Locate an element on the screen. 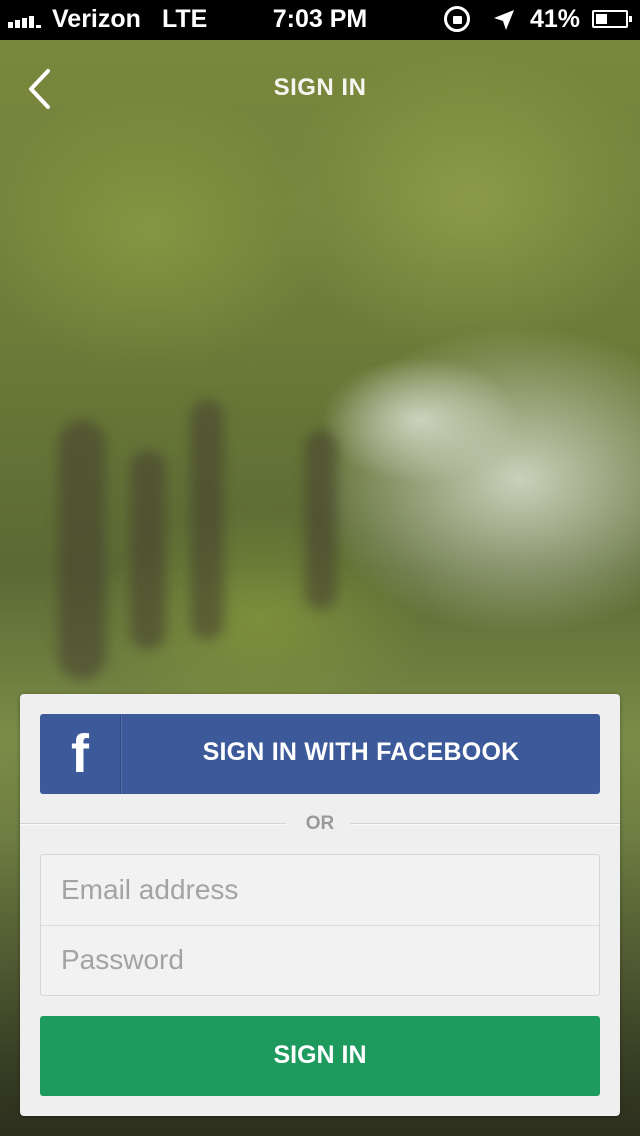 This screenshot has width=640, height=1136. facebook-icon: f is located at coordinates (80, 754).